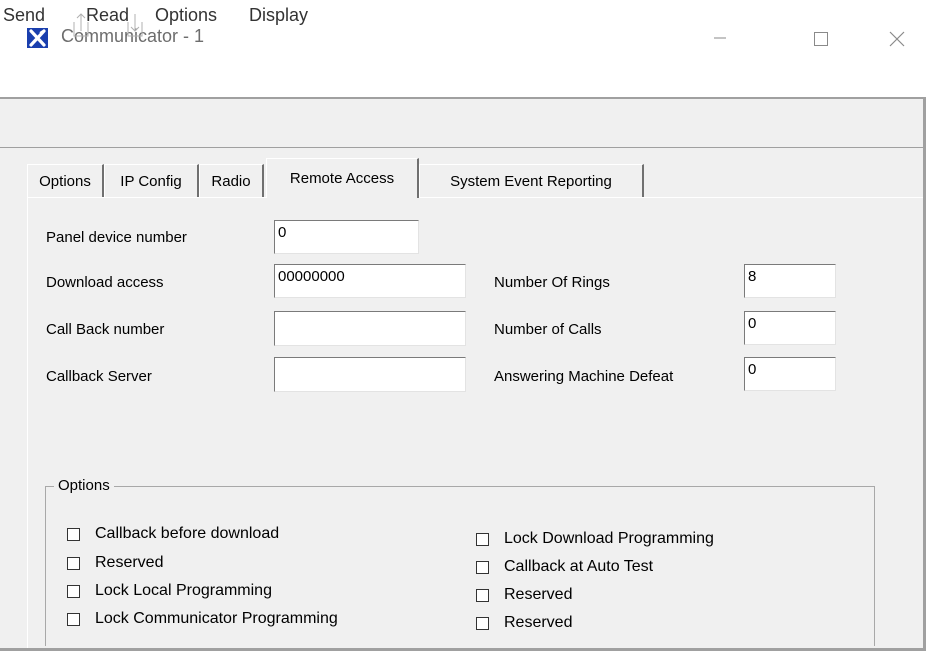 The height and width of the screenshot is (651, 926). Describe the element at coordinates (531, 180) in the screenshot. I see `tab-system-event-reporting: System Event Reporting` at that location.